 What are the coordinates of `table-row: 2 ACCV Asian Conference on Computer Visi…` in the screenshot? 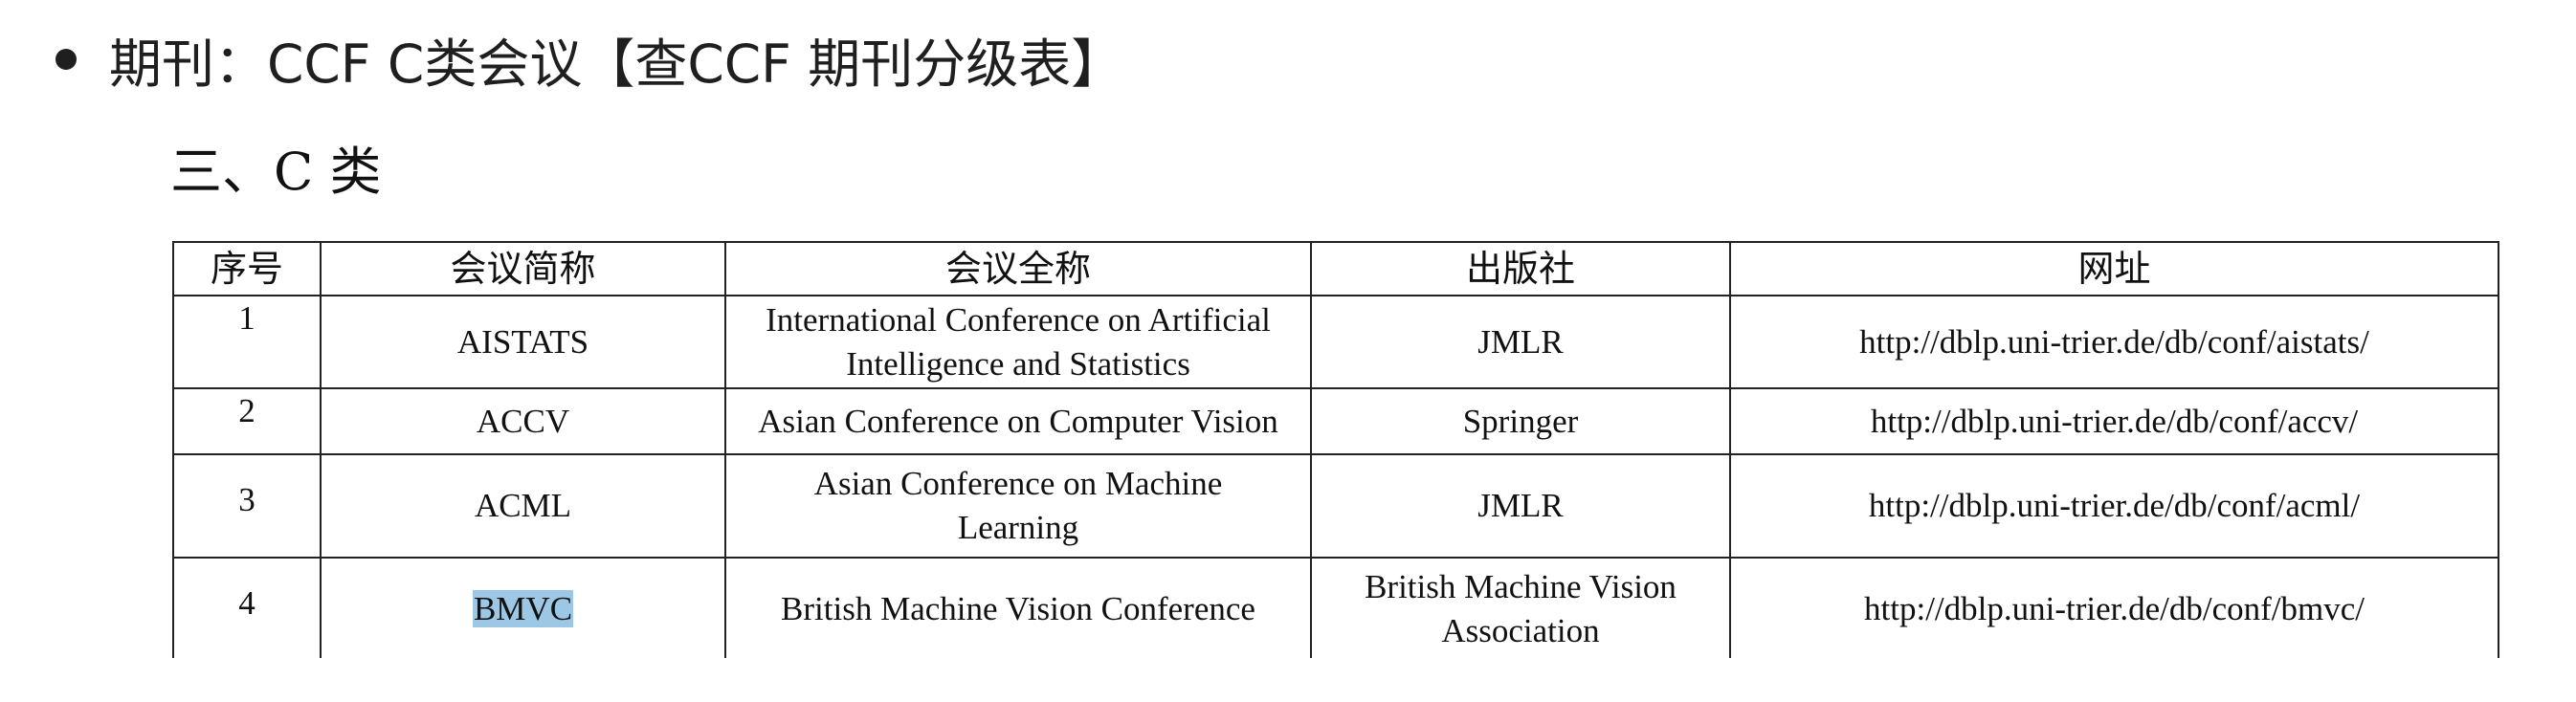 It's located at (1335, 421).